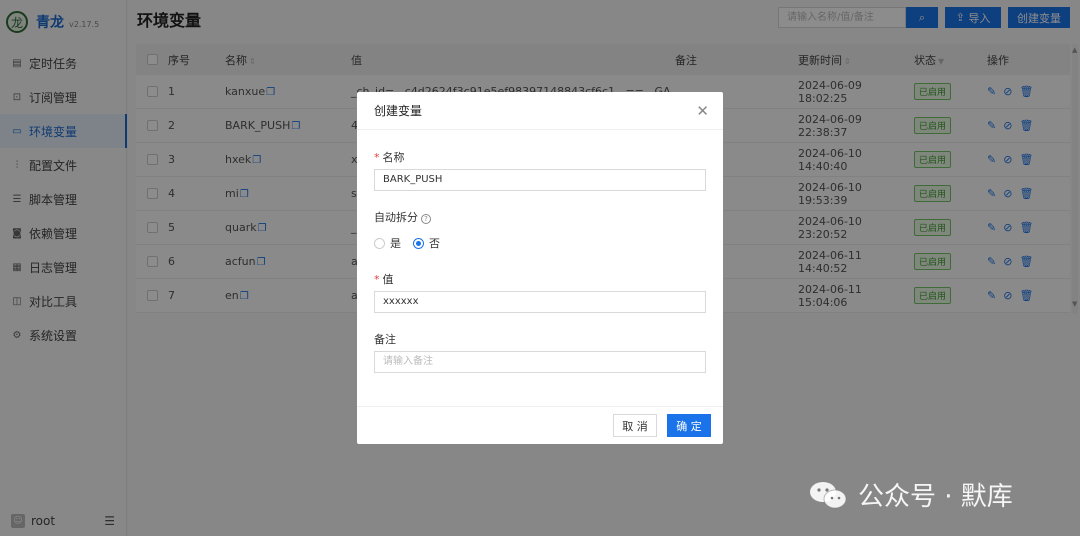  What do you see at coordinates (702, 111) in the screenshot?
I see `close-icon: ✕` at bounding box center [702, 111].